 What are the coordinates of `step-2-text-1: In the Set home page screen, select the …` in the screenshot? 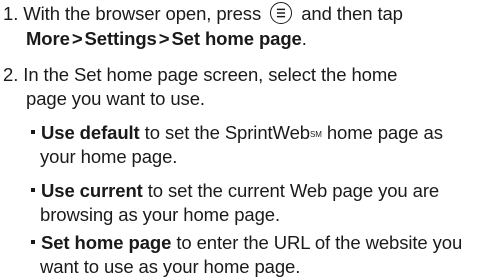 It's located at (210, 74).